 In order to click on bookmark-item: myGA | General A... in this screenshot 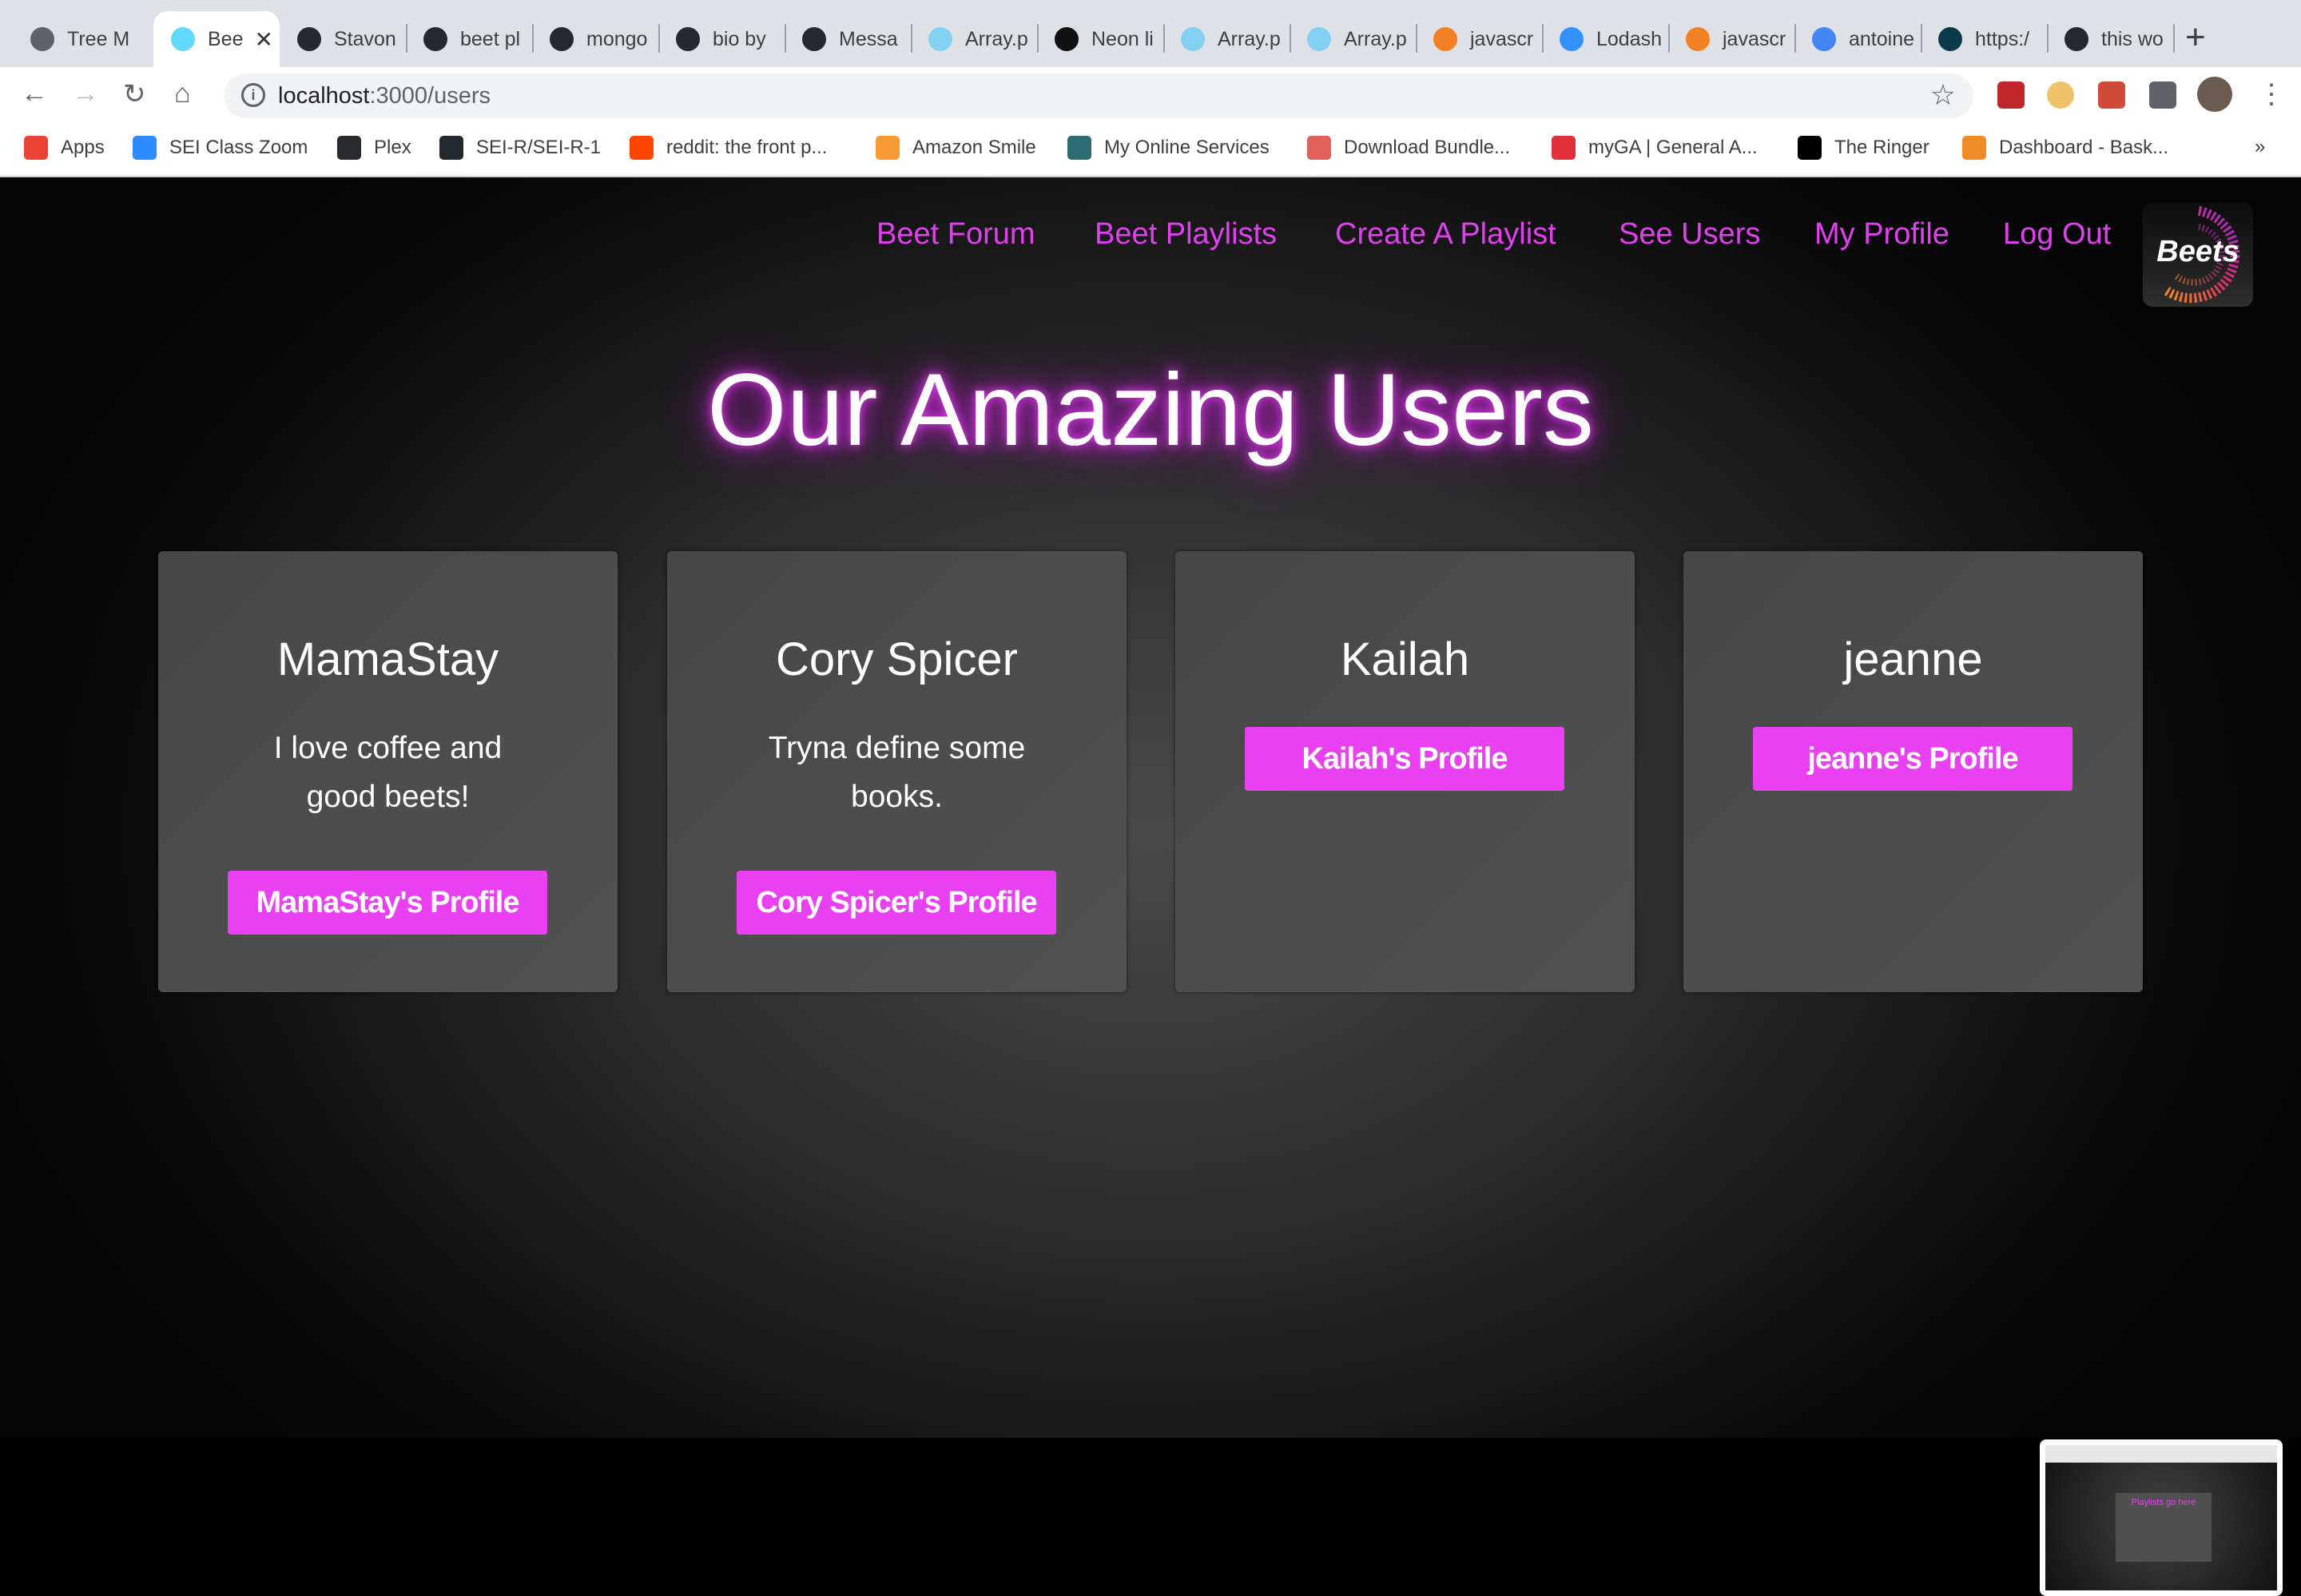, I will do `click(1655, 148)`.